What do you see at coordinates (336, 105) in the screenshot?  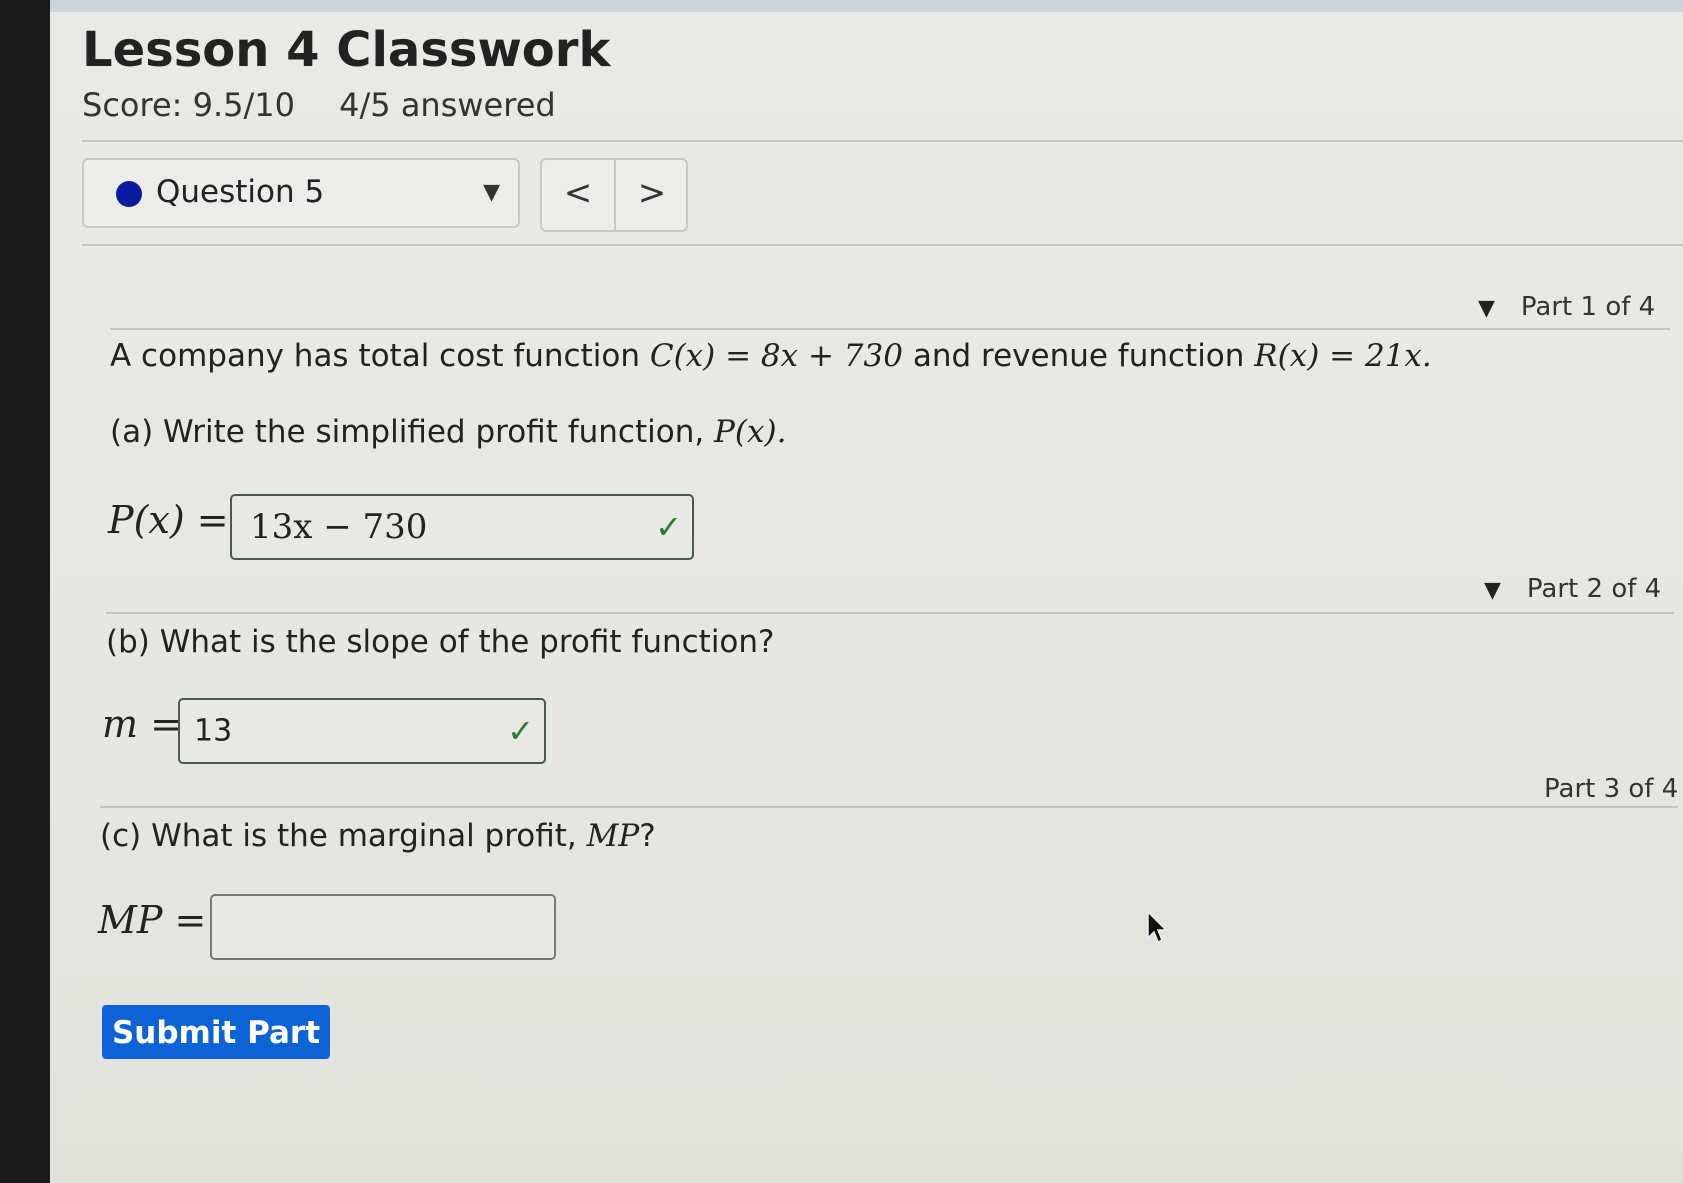 I see `score-line: Score: 9.5/10 4/5 answered` at bounding box center [336, 105].